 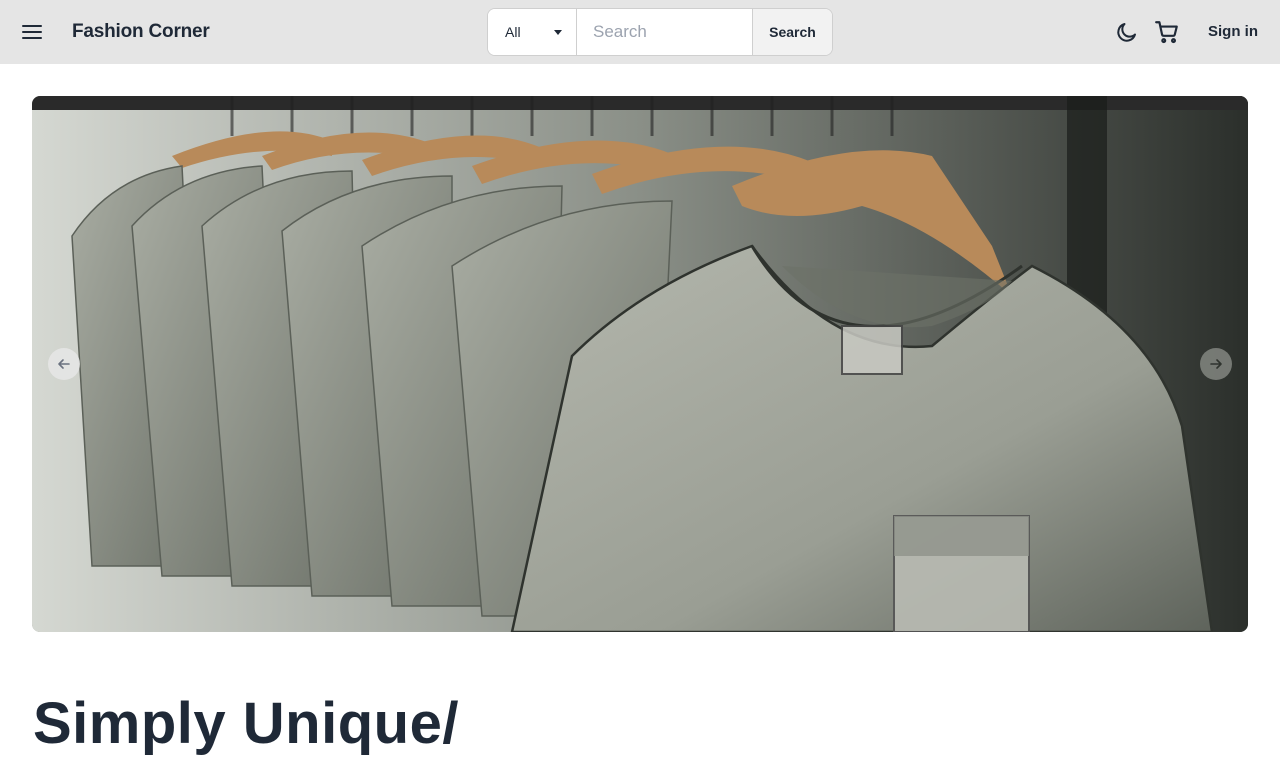 I want to click on hero-headline: Simply Unique/, so click(x=246, y=723).